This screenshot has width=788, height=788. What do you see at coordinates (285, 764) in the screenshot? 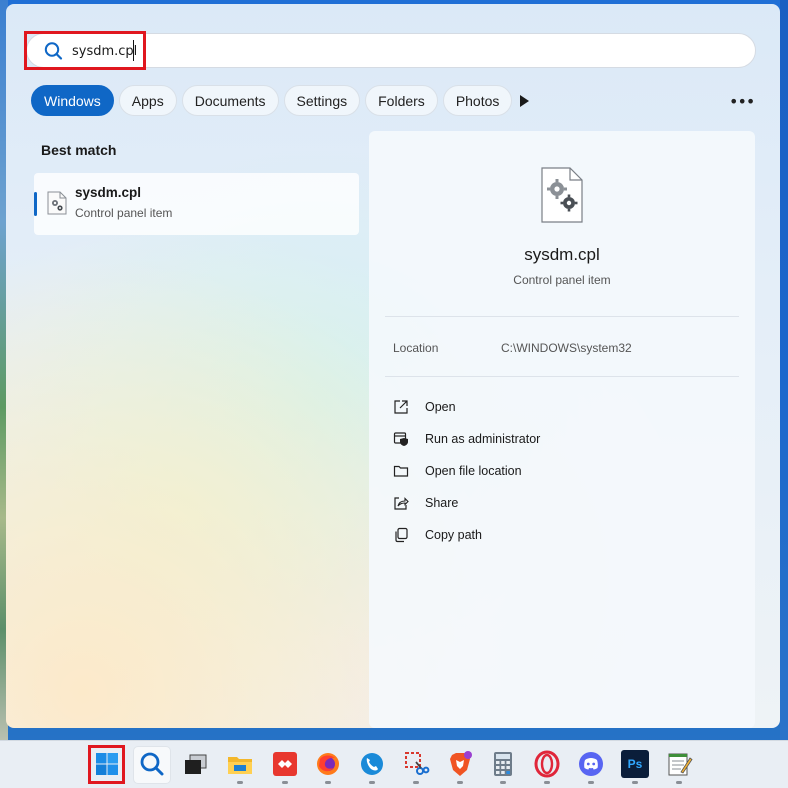
I see `anydesk-icon` at bounding box center [285, 764].